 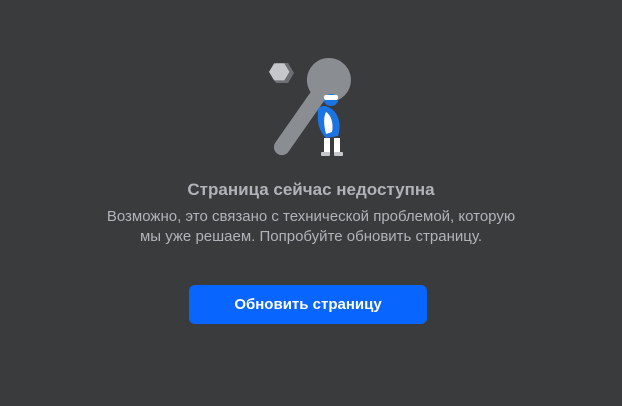 What do you see at coordinates (308, 304) in the screenshot?
I see `reload-page-button: Обновить страницу` at bounding box center [308, 304].